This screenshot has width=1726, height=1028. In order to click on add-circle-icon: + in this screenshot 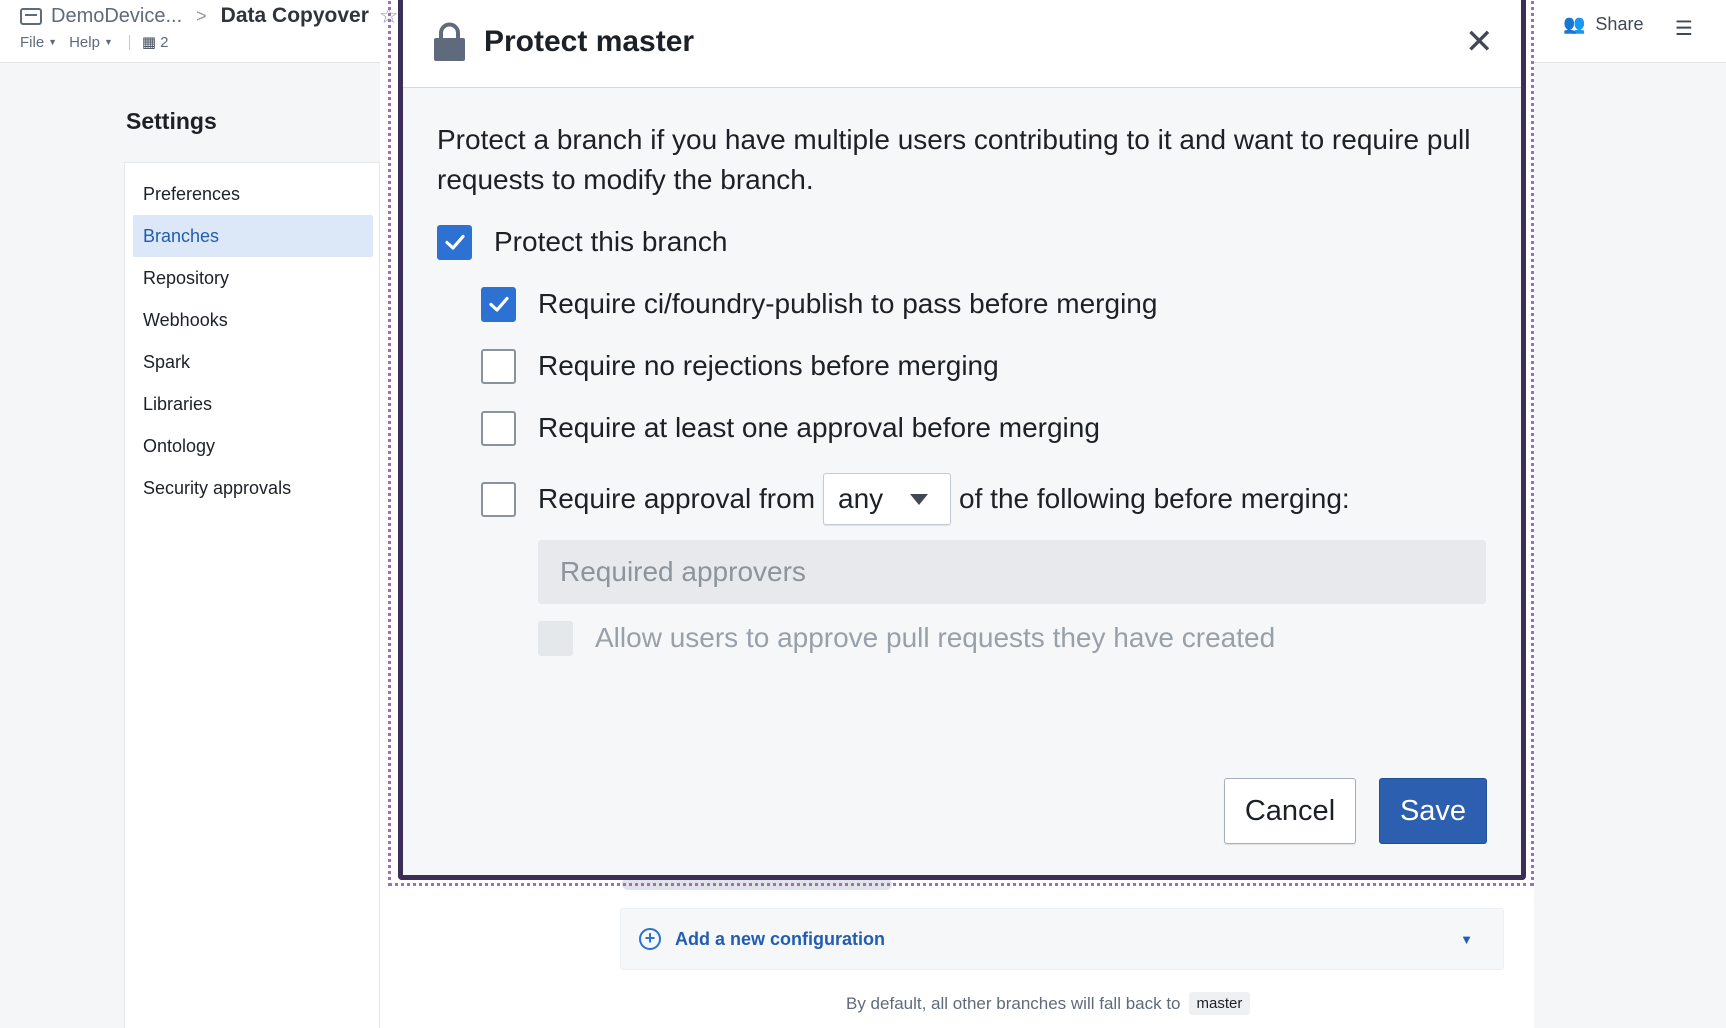, I will do `click(650, 939)`.